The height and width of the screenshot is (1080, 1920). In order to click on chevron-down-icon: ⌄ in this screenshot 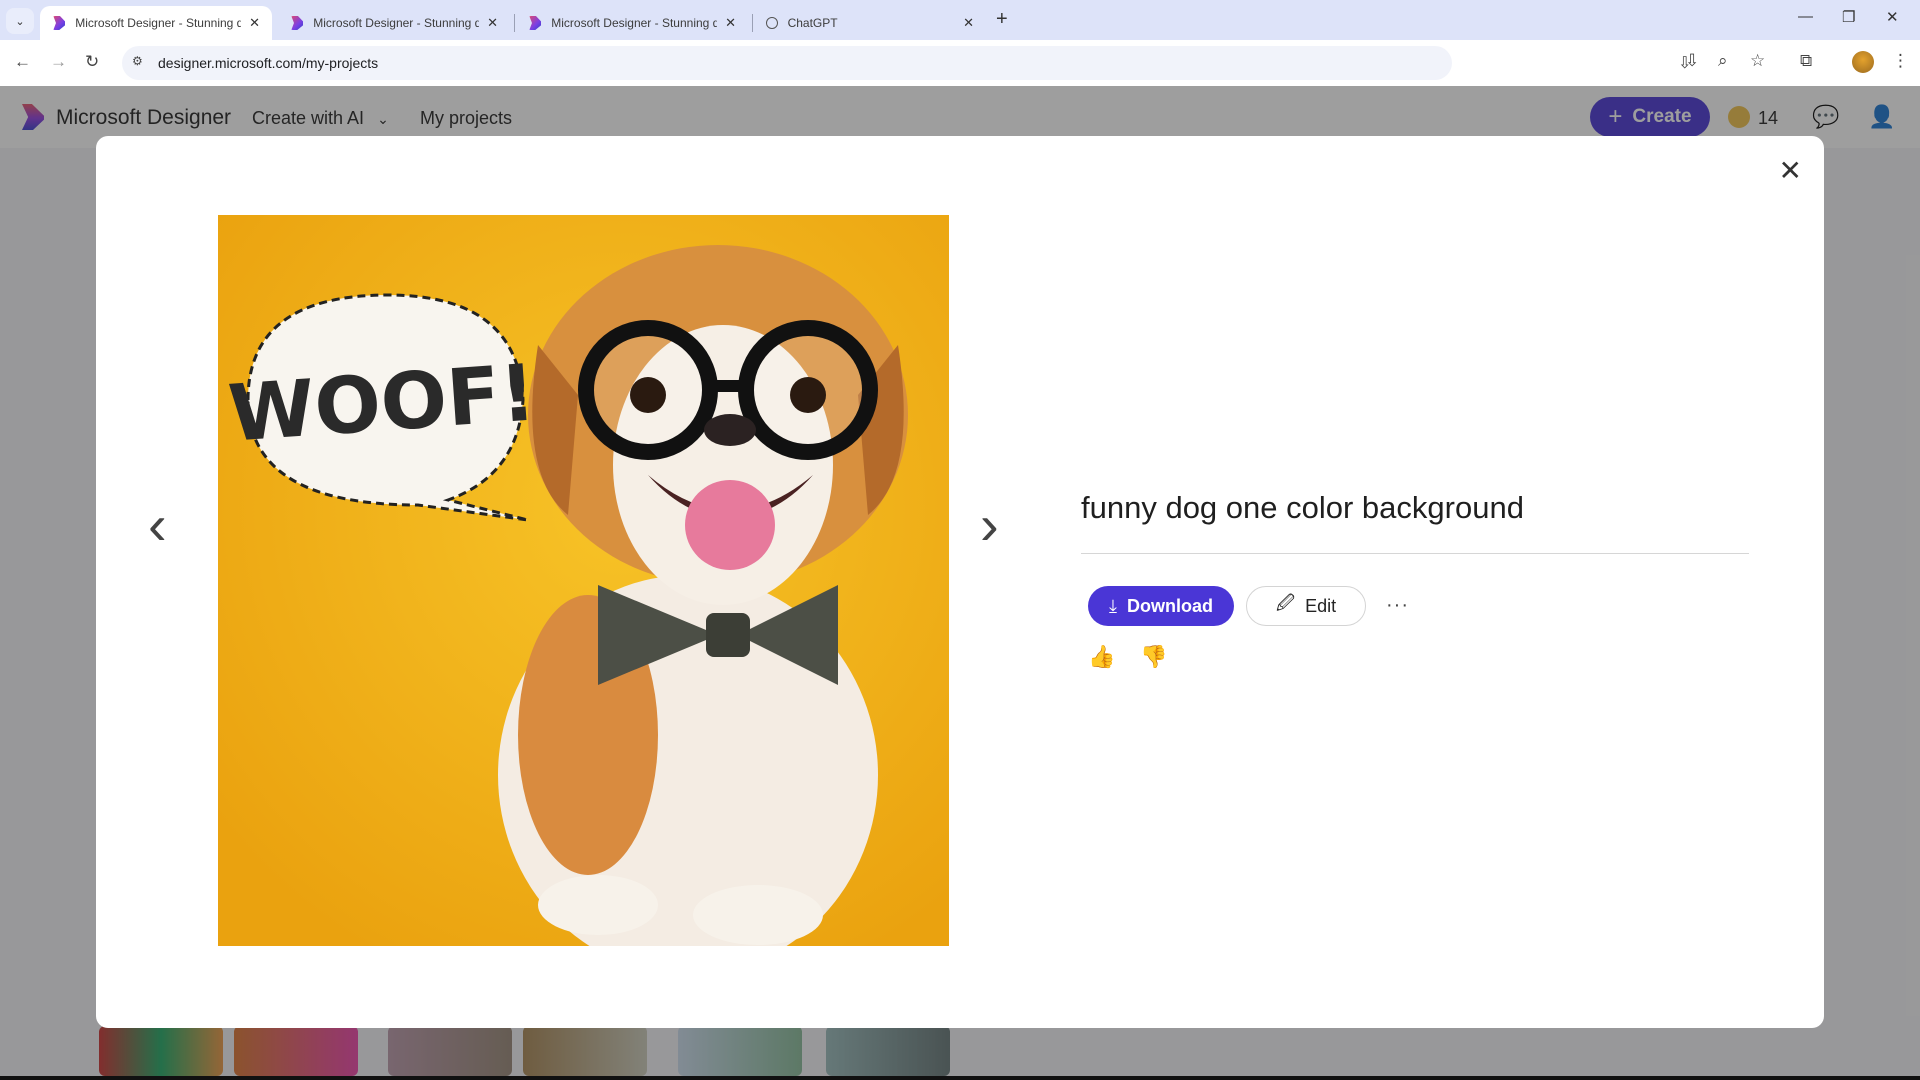, I will do `click(20, 21)`.